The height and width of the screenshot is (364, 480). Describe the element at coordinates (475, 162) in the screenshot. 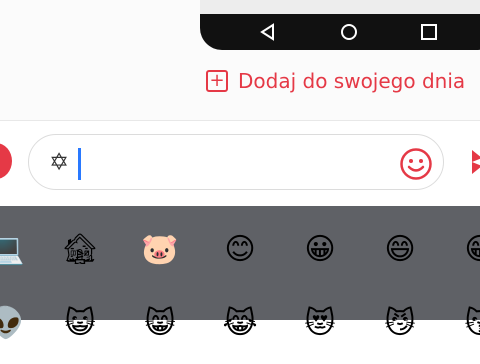

I see `send-icon` at that location.